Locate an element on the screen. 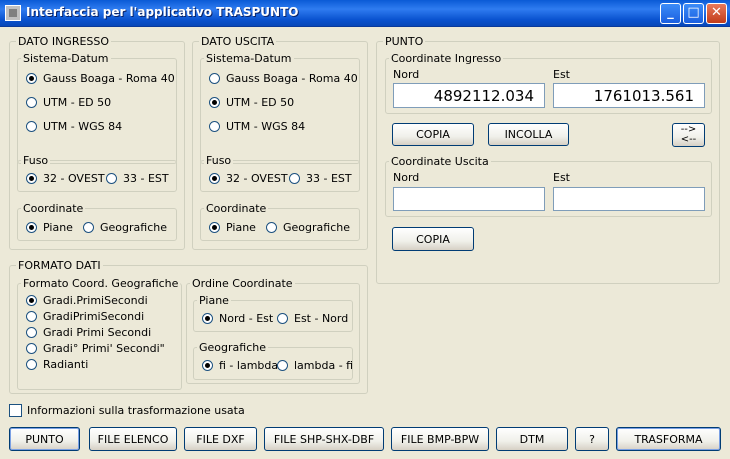 This screenshot has height=459, width=730. dato-uscita-title: DATO USCITA is located at coordinates (238, 41).